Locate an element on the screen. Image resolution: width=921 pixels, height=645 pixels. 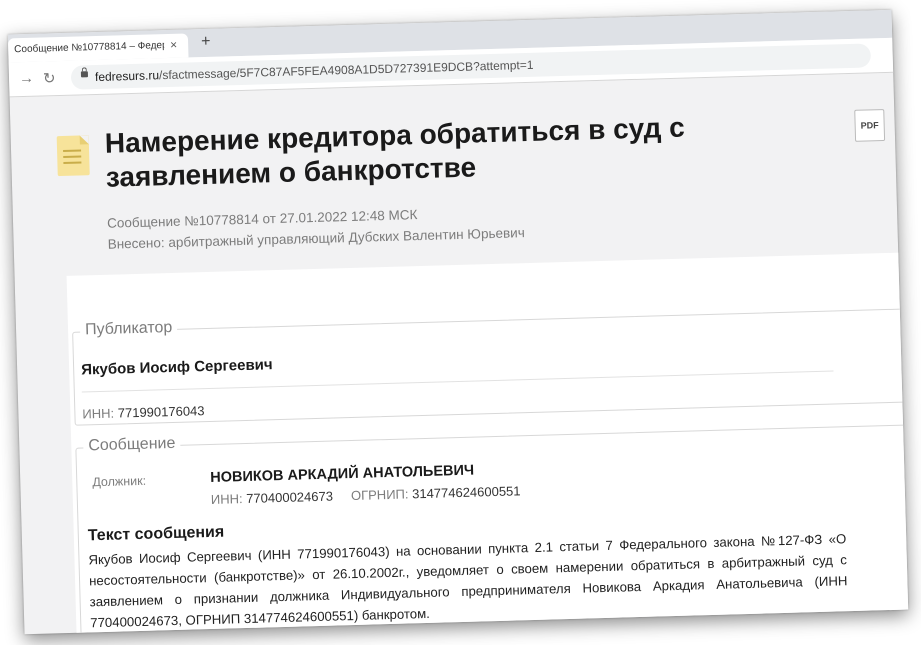
publisher-legend: Публикатор is located at coordinates (128, 329).